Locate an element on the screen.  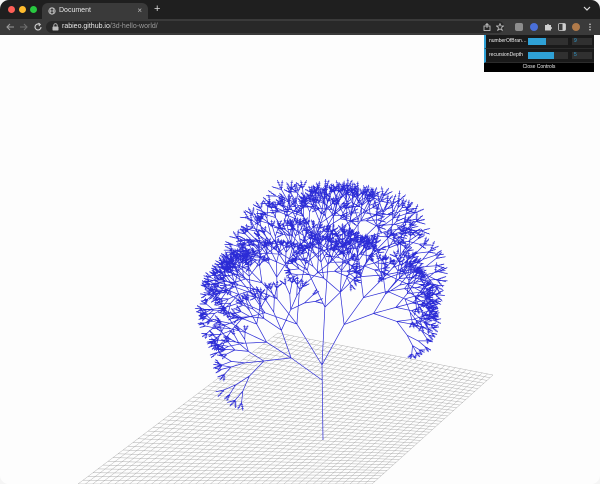
tab-close-button: × is located at coordinates (139, 11).